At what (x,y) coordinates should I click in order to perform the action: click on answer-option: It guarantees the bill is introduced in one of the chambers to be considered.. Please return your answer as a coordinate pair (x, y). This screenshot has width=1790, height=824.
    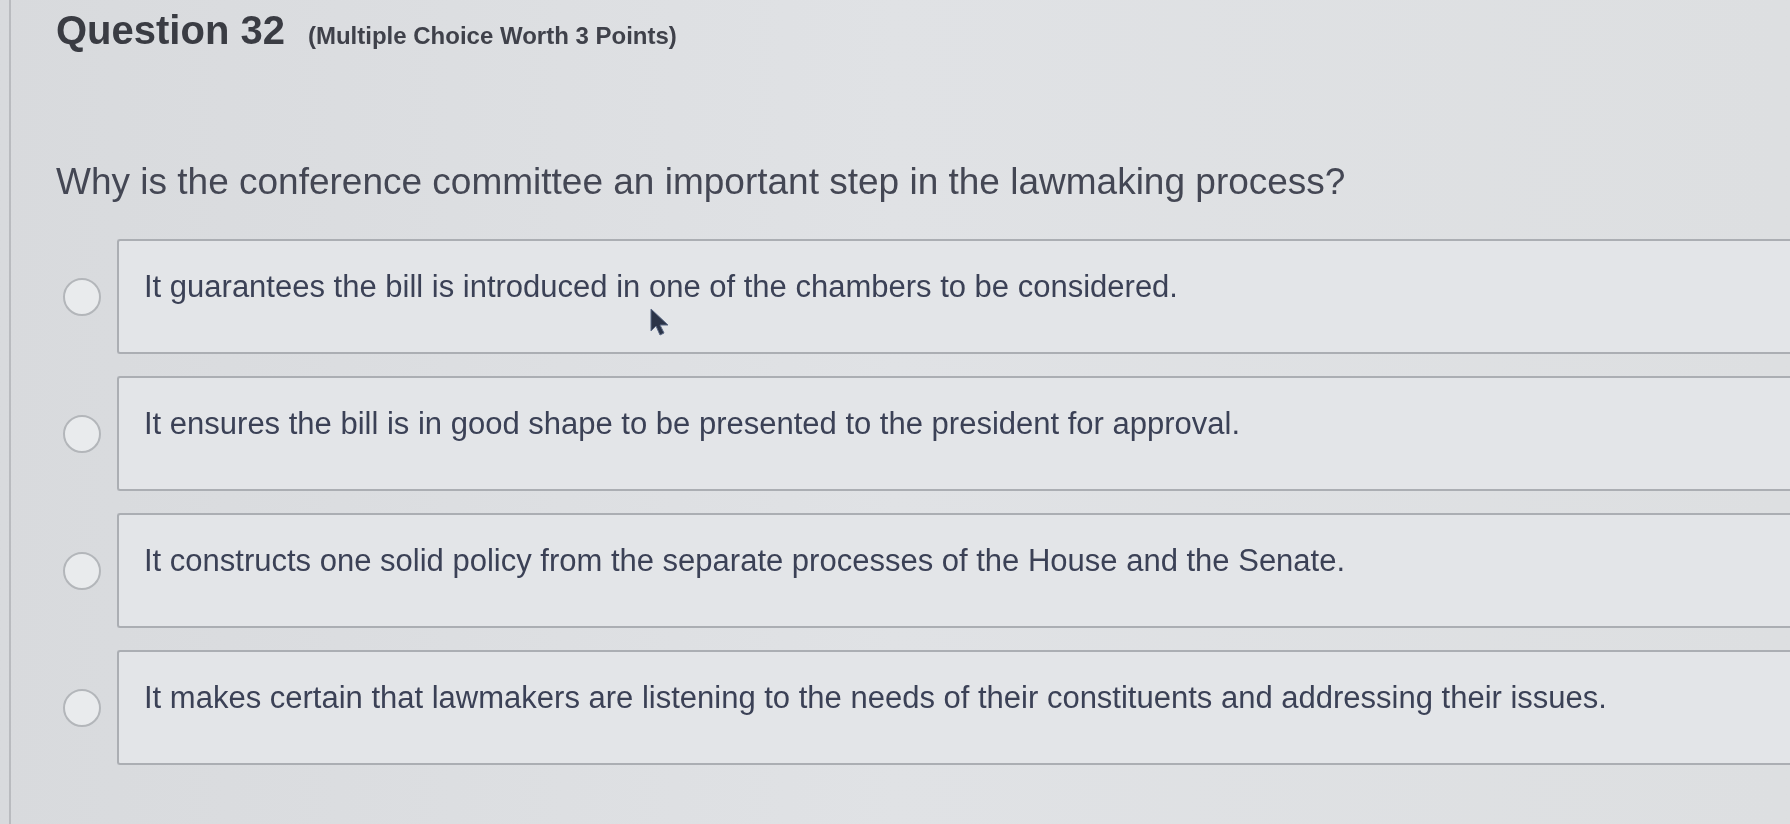
    Looking at the image, I should click on (953, 296).